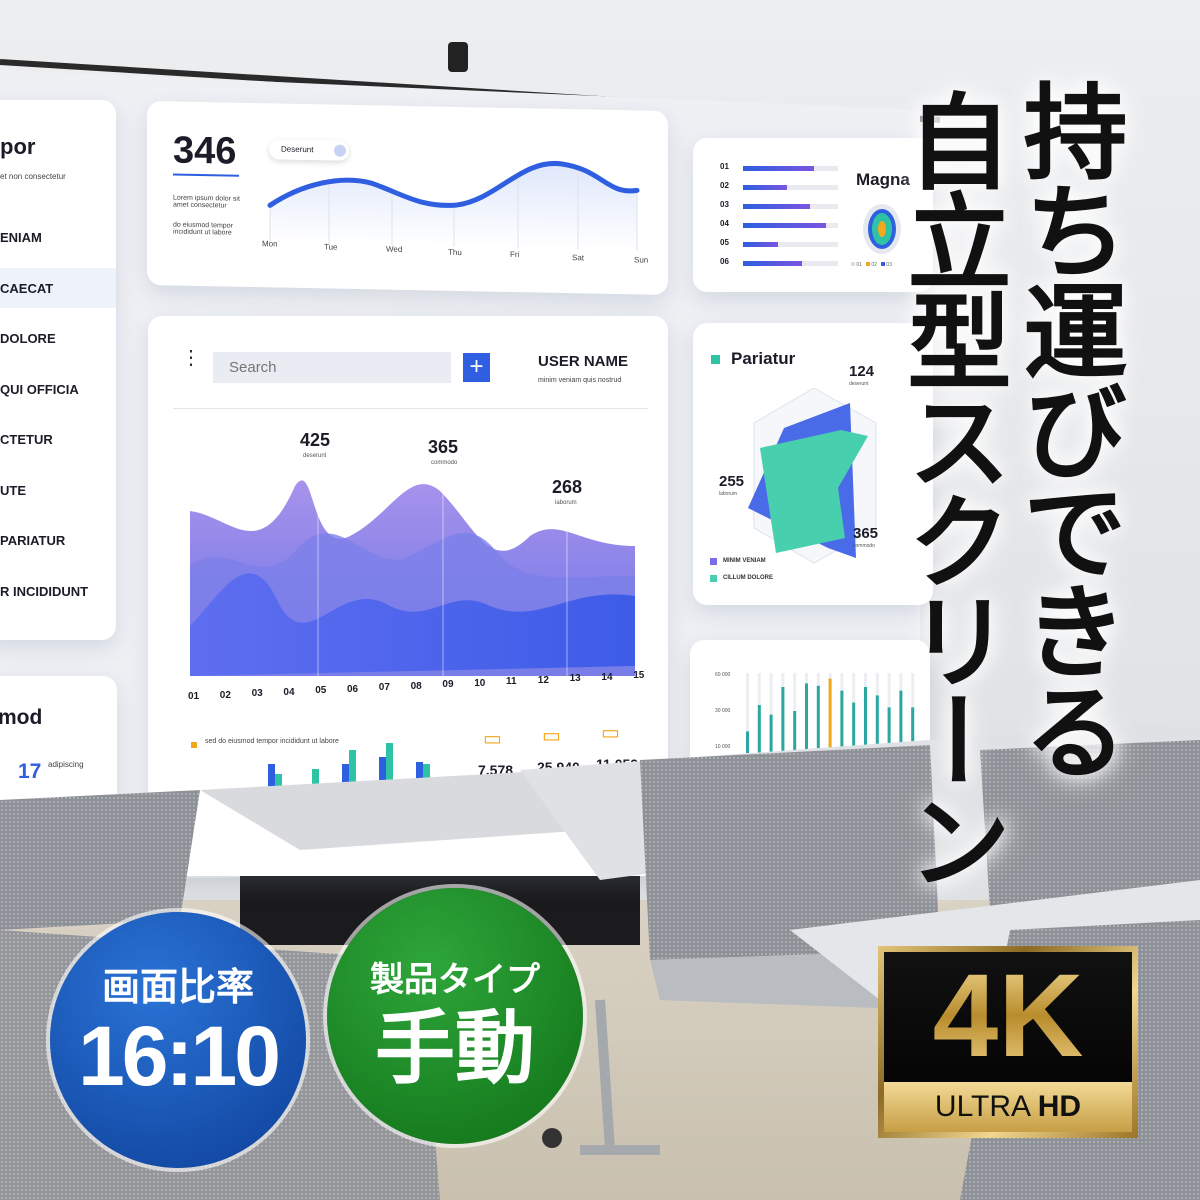 This screenshot has width=1200, height=1200. What do you see at coordinates (455, 1048) in the screenshot?
I see `type-value: 手動` at bounding box center [455, 1048].